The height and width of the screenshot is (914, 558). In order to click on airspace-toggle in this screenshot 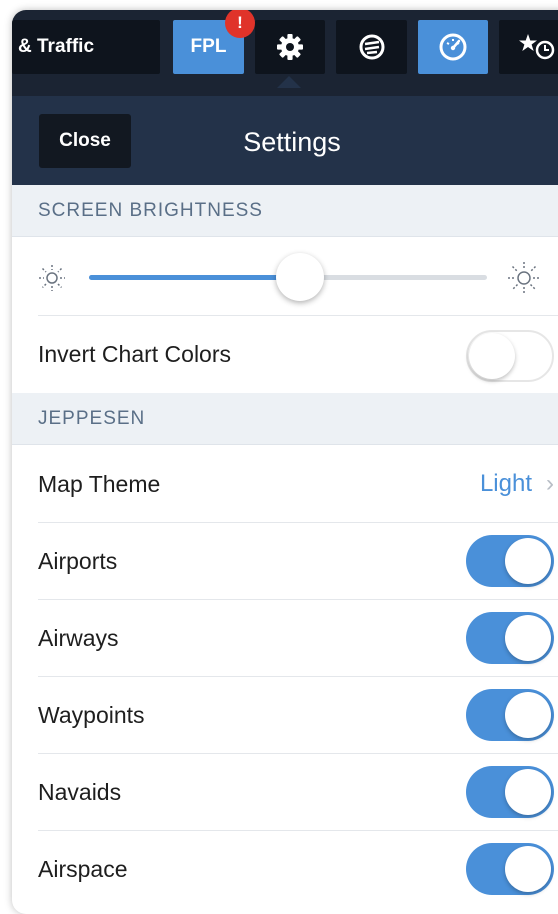, I will do `click(510, 869)`.